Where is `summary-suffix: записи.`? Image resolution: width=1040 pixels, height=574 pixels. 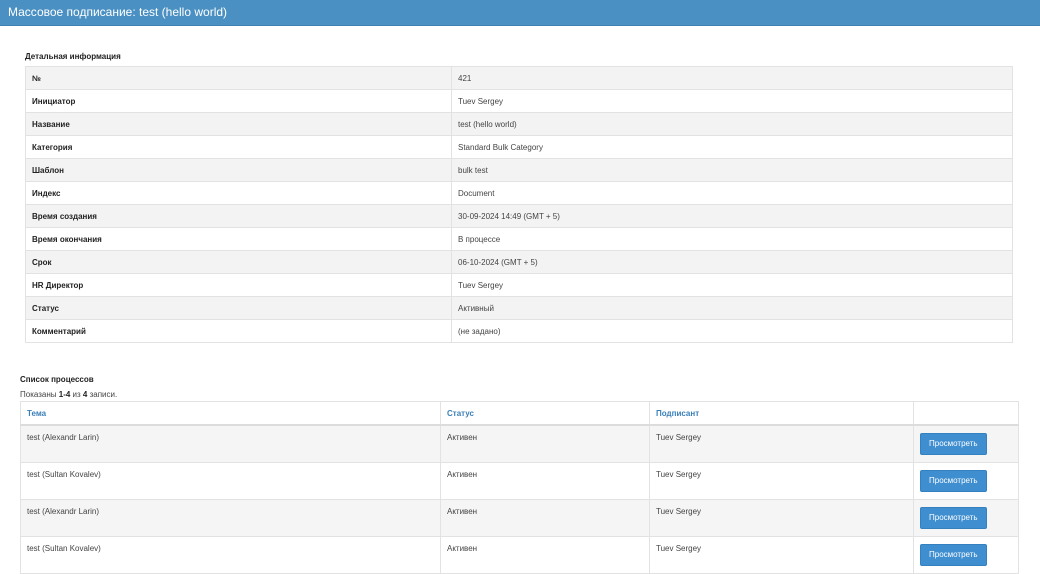
summary-suffix: записи. is located at coordinates (102, 394).